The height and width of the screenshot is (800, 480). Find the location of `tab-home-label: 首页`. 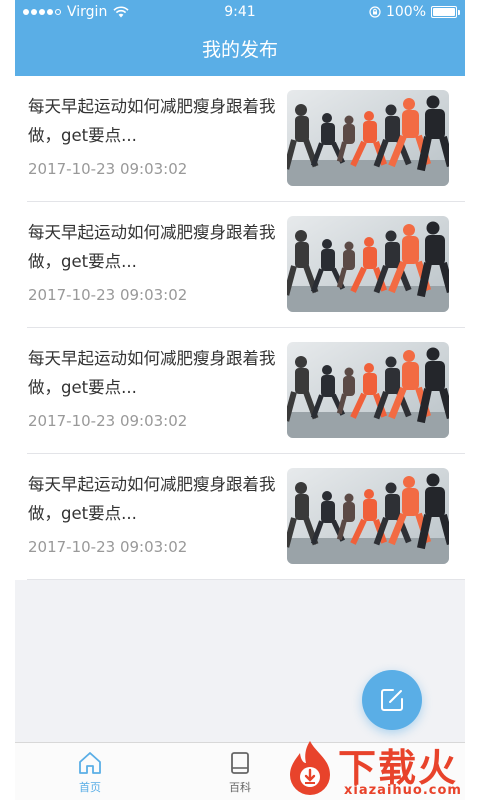

tab-home-label: 首页 is located at coordinates (90, 787).